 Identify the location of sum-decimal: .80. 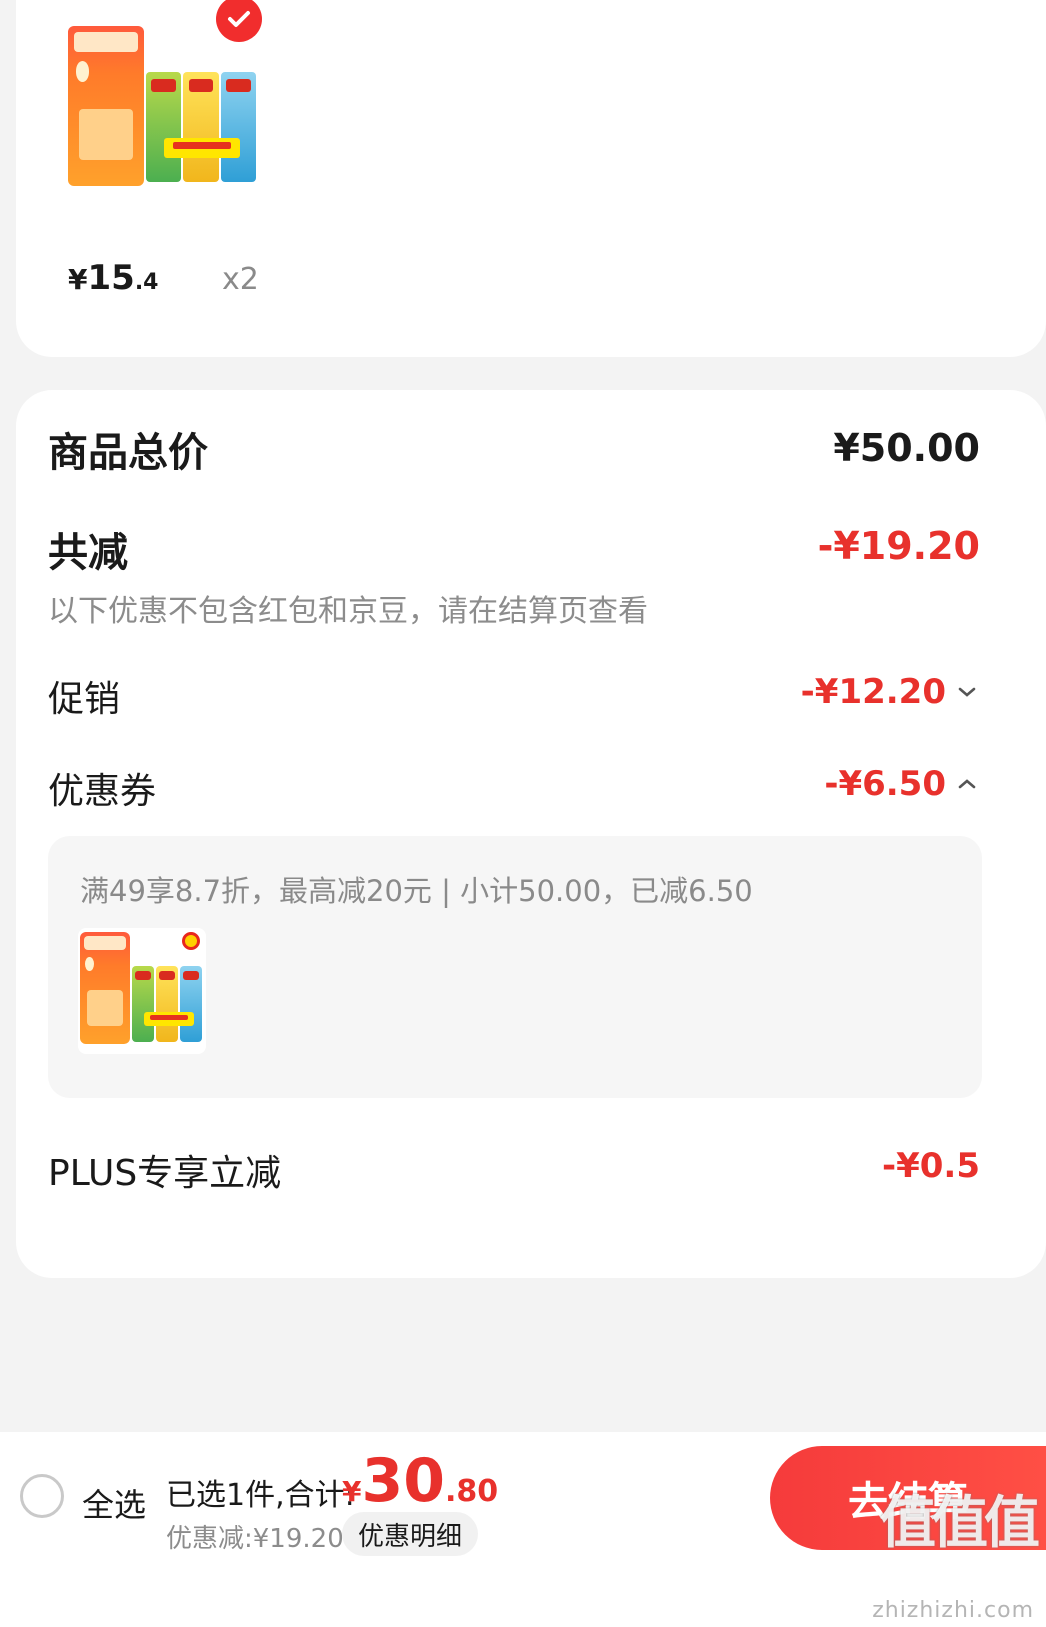
(471, 1491).